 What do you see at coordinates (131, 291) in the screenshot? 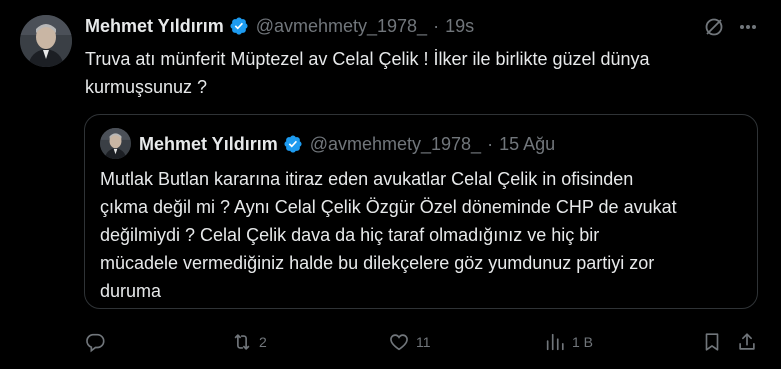
I see `quoted-text-line: duruma` at bounding box center [131, 291].